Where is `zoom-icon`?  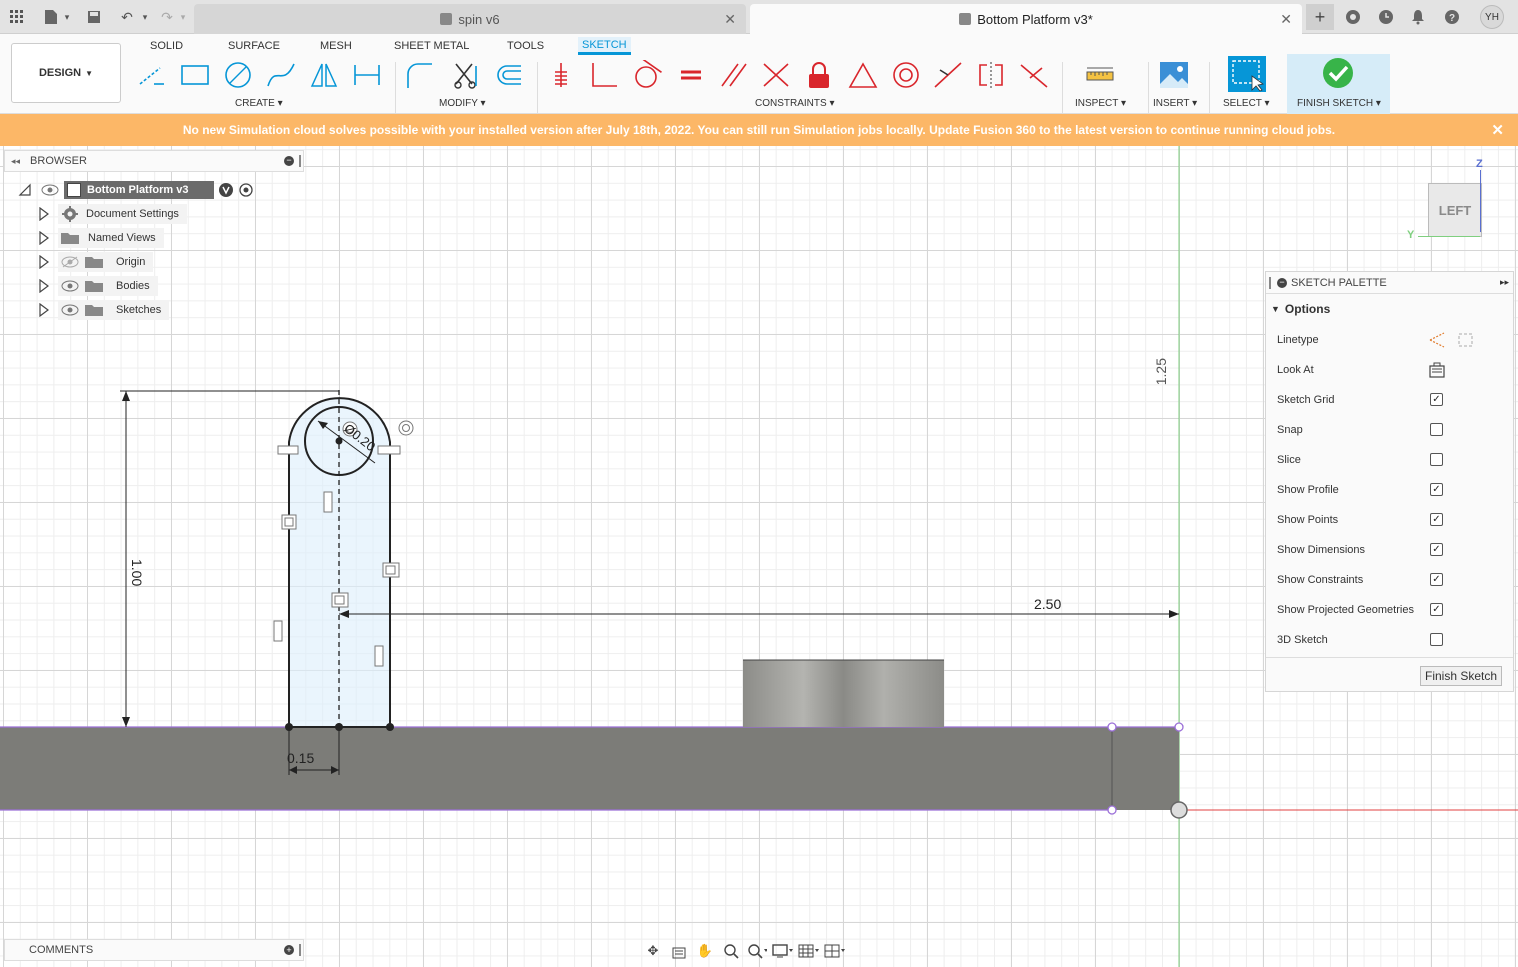 zoom-icon is located at coordinates (731, 951).